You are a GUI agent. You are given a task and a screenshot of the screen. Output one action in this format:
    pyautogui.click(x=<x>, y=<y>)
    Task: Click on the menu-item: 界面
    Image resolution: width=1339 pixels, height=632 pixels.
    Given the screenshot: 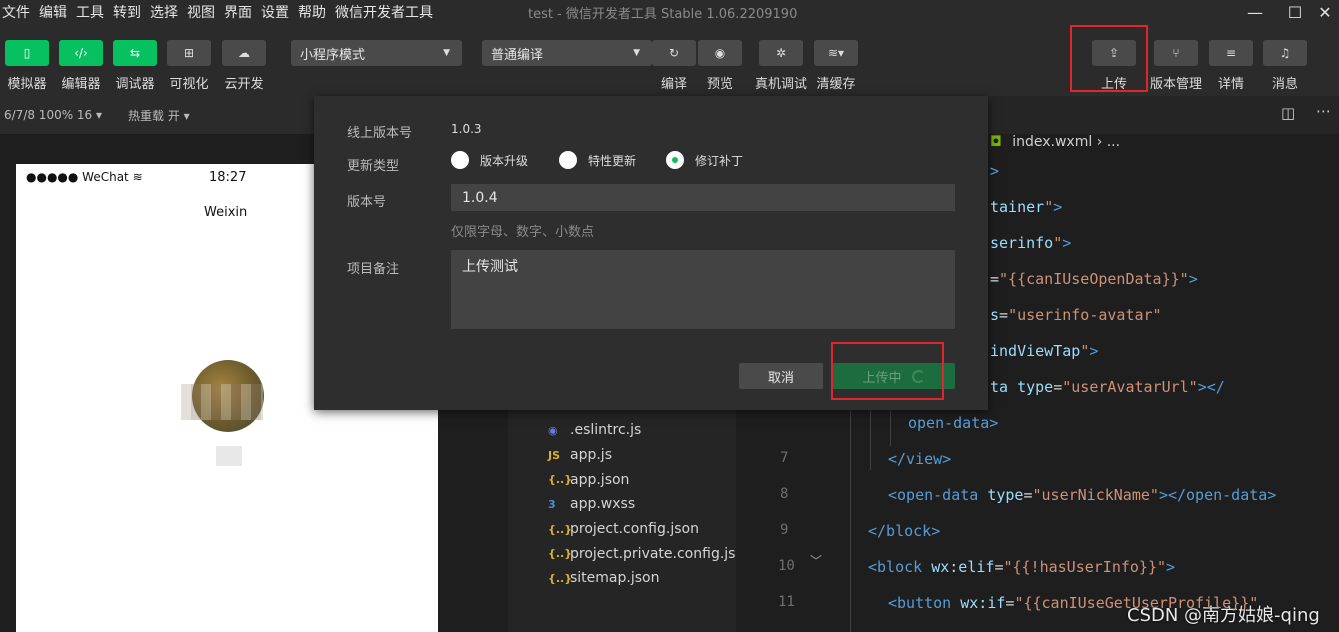 What is the action you would take?
    pyautogui.click(x=238, y=12)
    